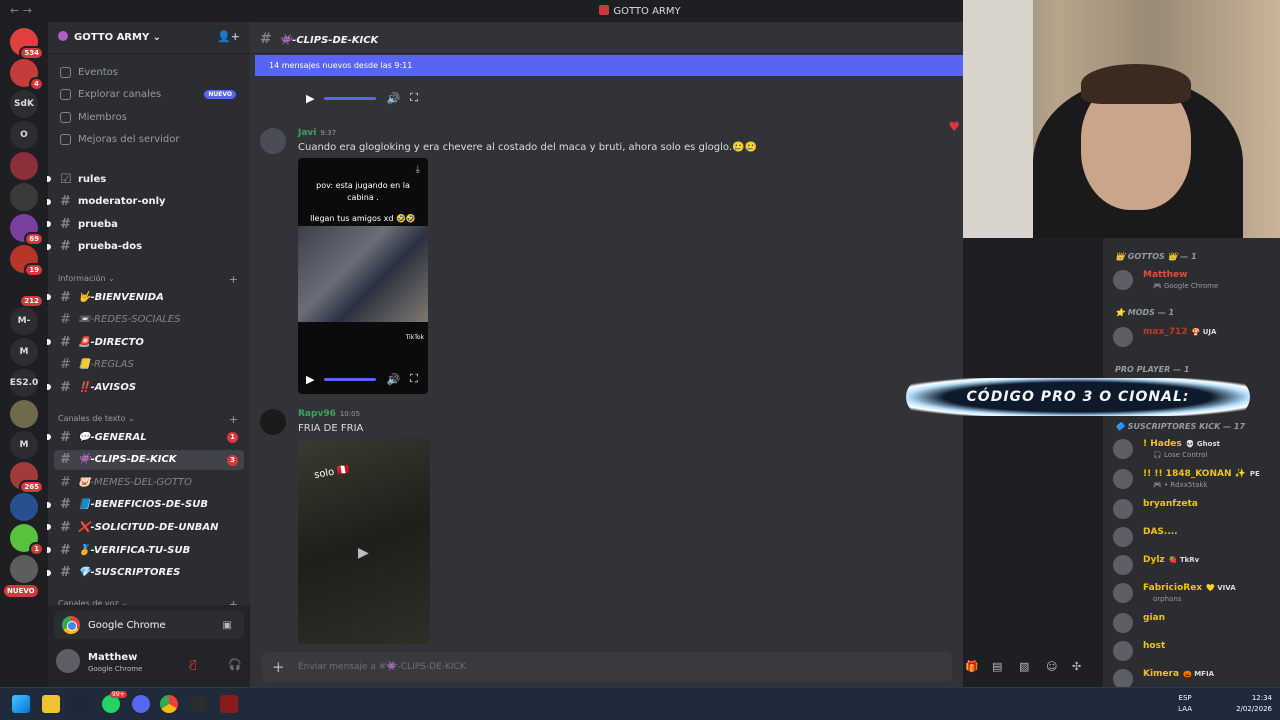  Describe the element at coordinates (145, 505) in the screenshot. I see `channel-item: # 📘-BENEFICIOS-DE-SUB` at that location.